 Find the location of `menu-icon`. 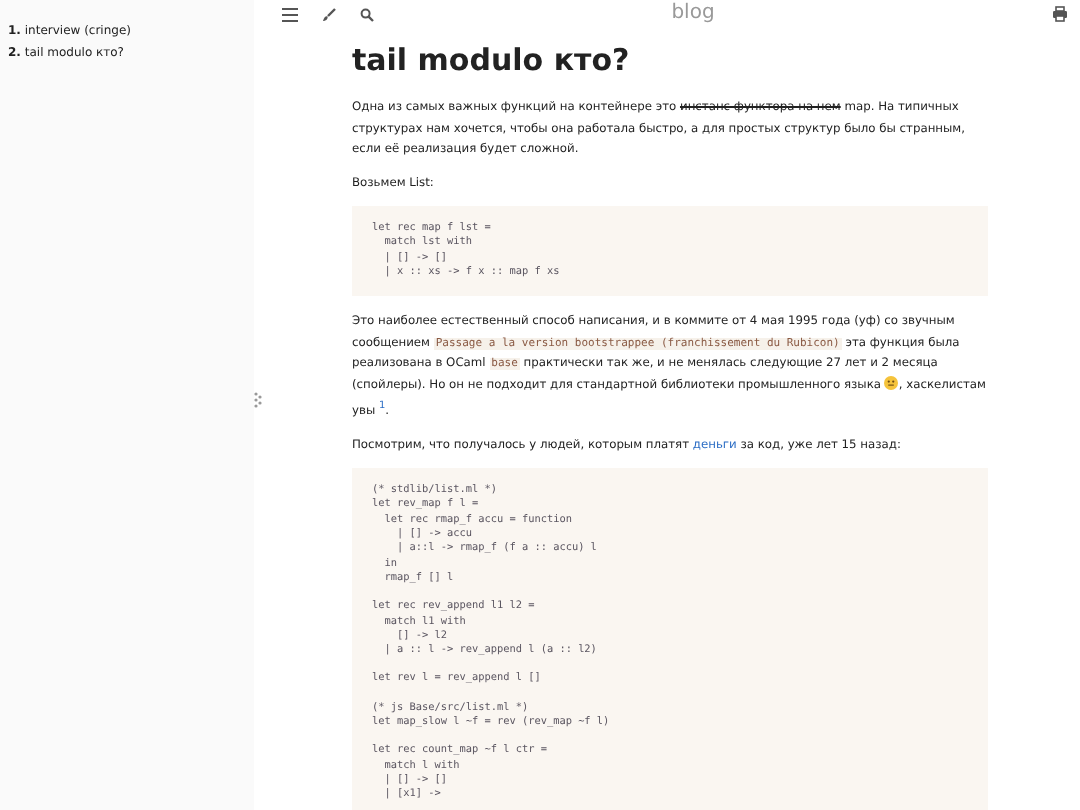

menu-icon is located at coordinates (290, 14).